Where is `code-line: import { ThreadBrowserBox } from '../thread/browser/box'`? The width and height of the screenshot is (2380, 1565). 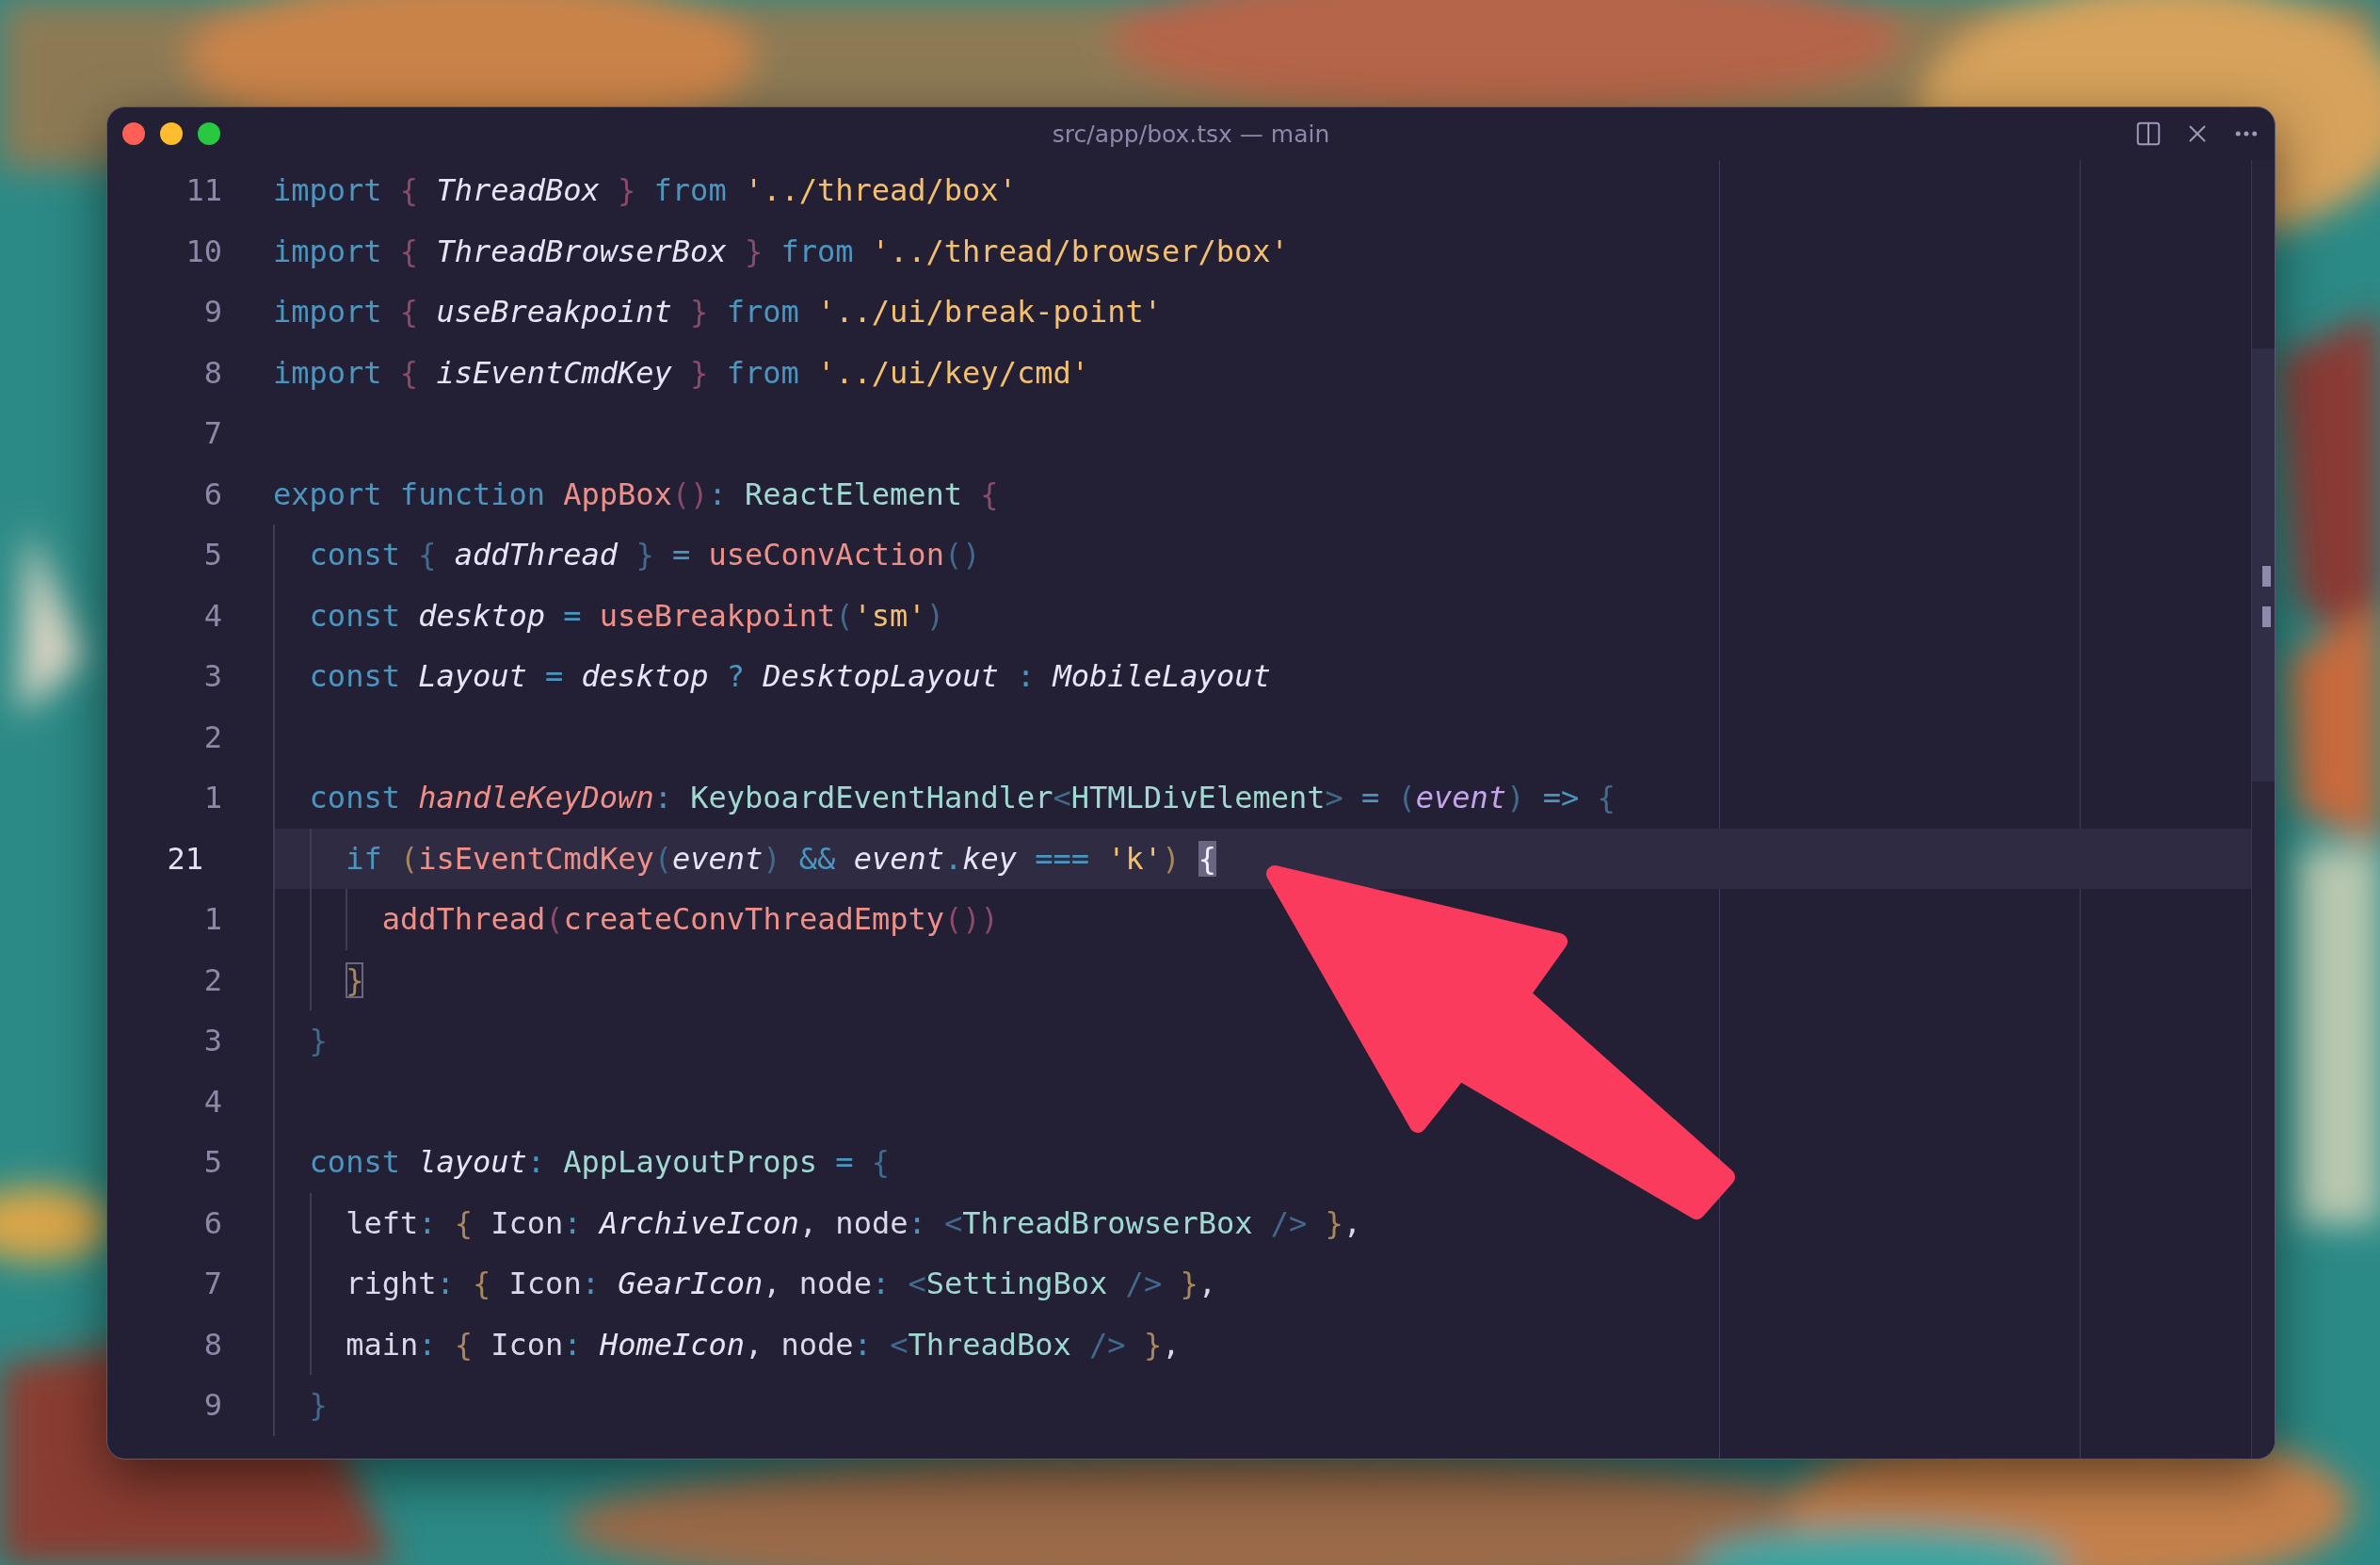 code-line: import { ThreadBrowserBox } from '../thread/browser/box' is located at coordinates (781, 251).